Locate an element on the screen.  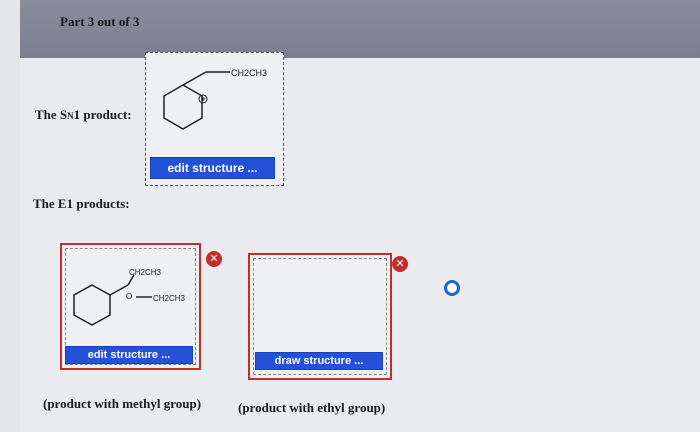
sn1-label-pre: The S is located at coordinates (51, 114).